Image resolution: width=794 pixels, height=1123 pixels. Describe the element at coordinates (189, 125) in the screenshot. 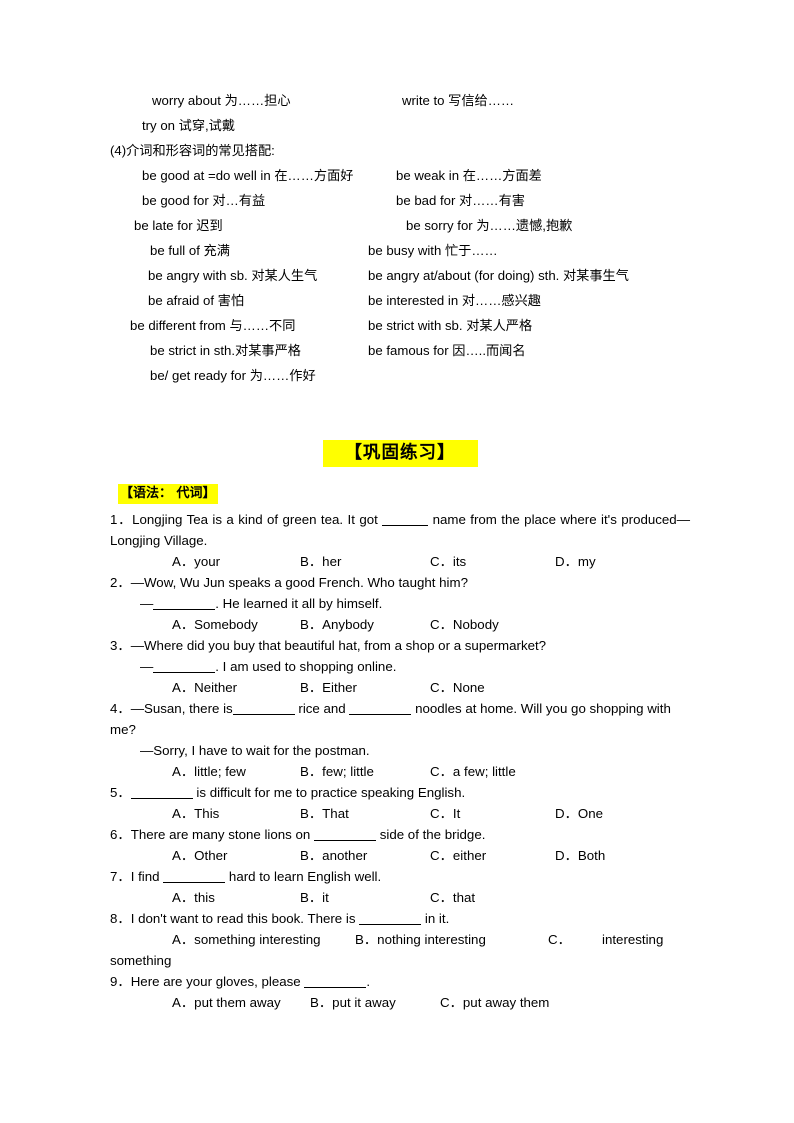

I see `phrase-left: try on 试穿,试戴` at that location.